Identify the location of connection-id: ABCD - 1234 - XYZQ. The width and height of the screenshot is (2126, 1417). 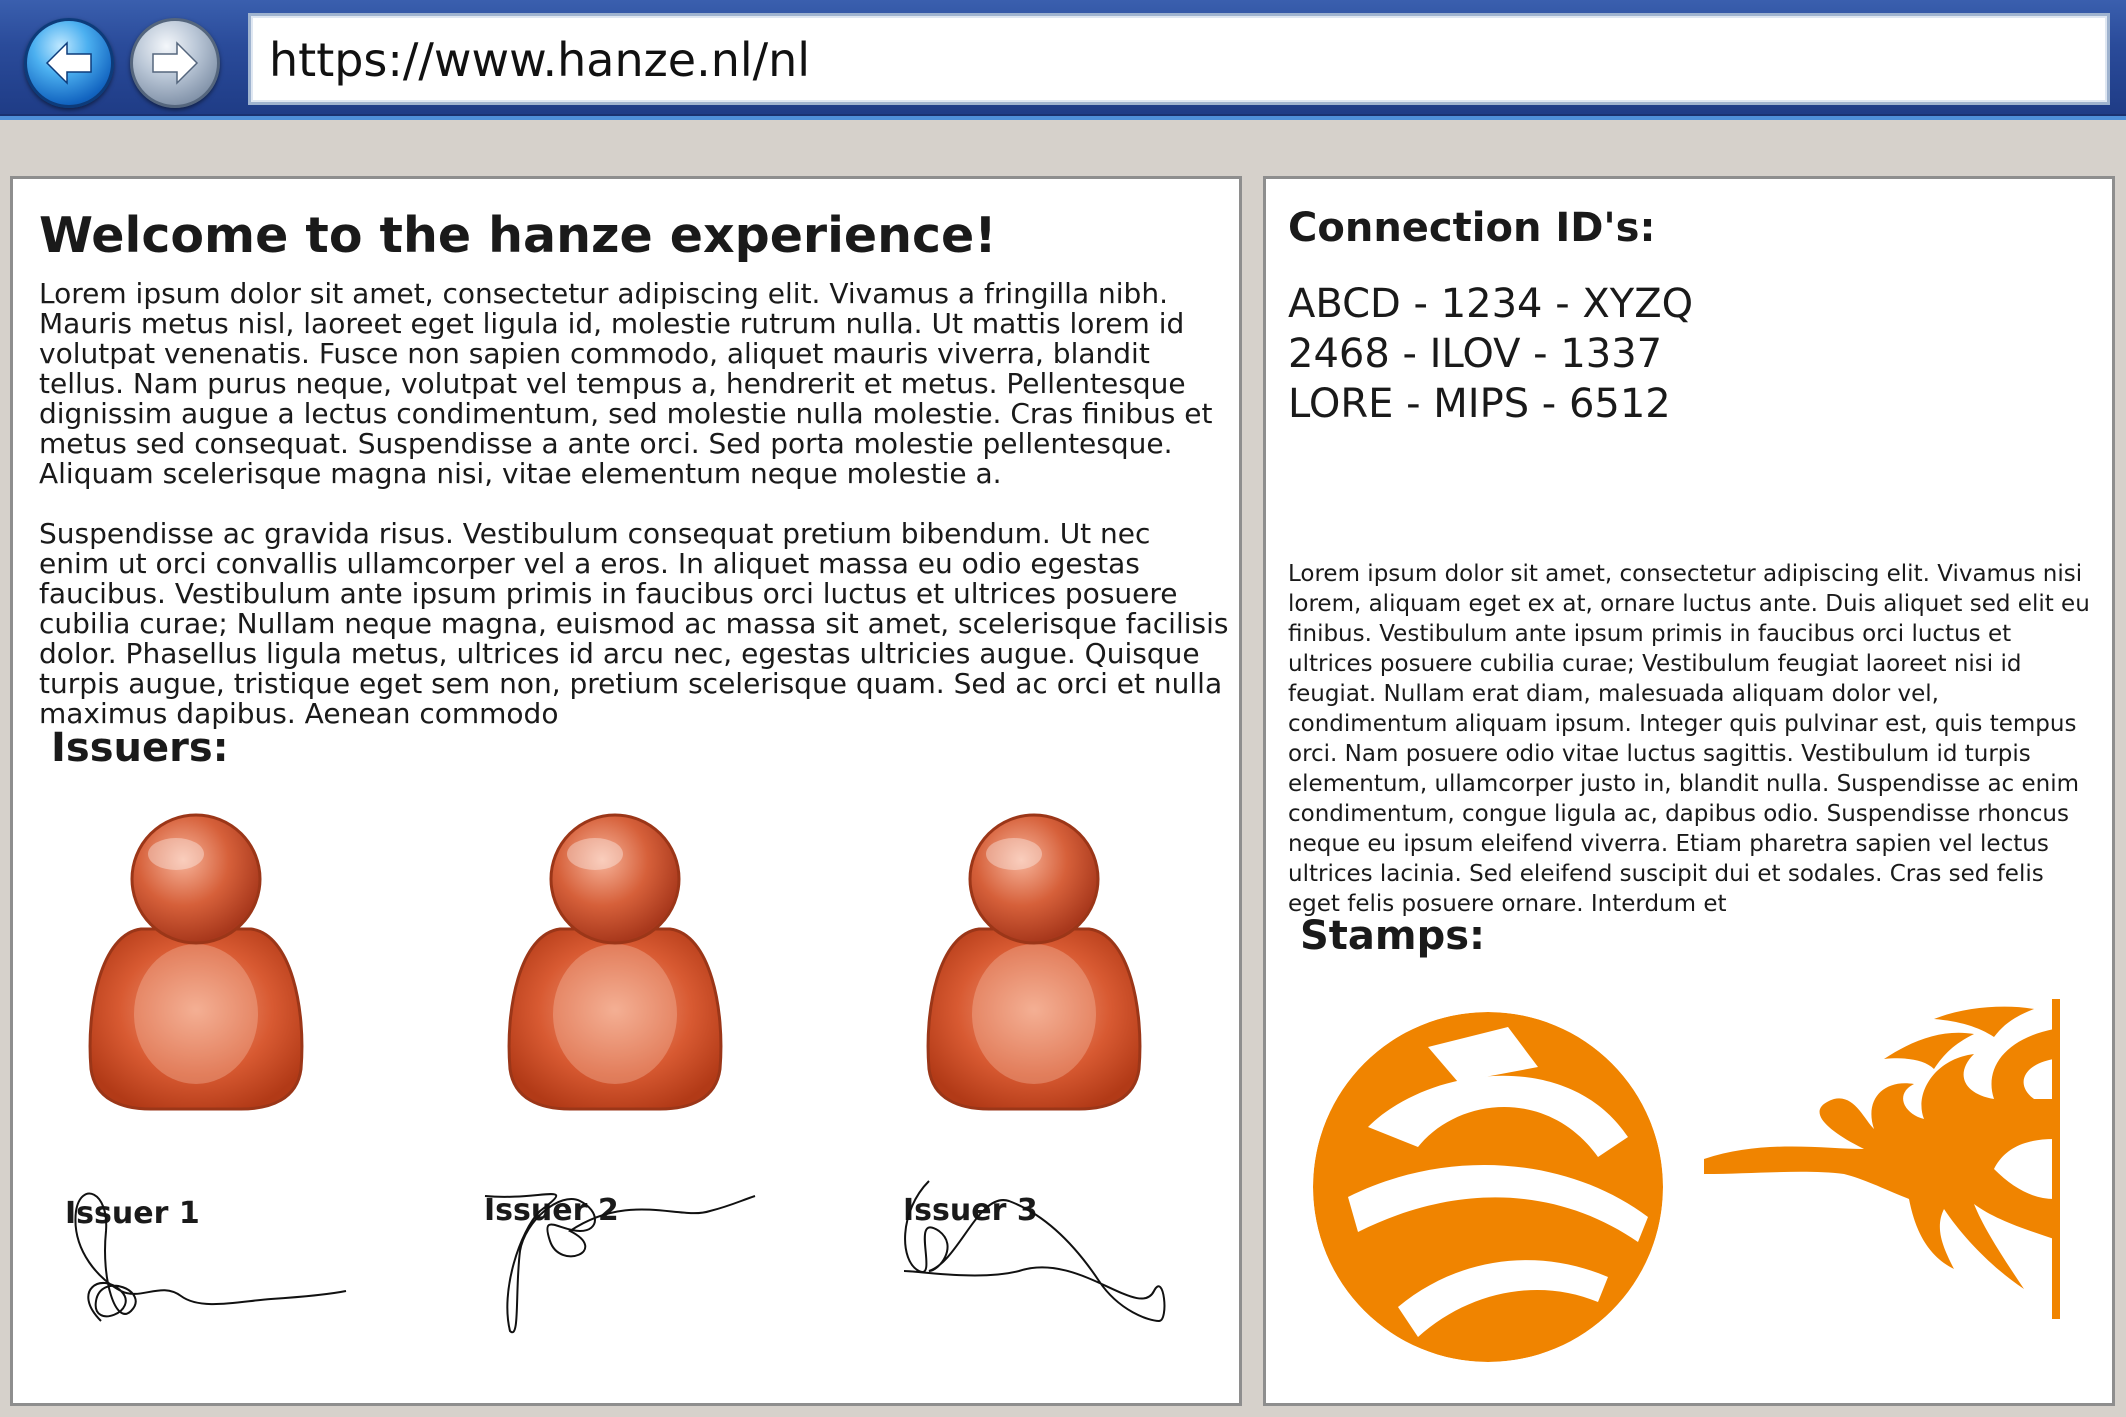
(1491, 304).